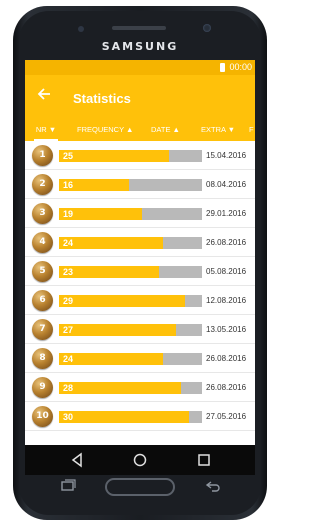 The image size is (320, 523). I want to click on sort-tab-bar: NR ▼ FREQUENCY ▲ DATE ▲ EXTRA ▼ F, so click(140, 131).